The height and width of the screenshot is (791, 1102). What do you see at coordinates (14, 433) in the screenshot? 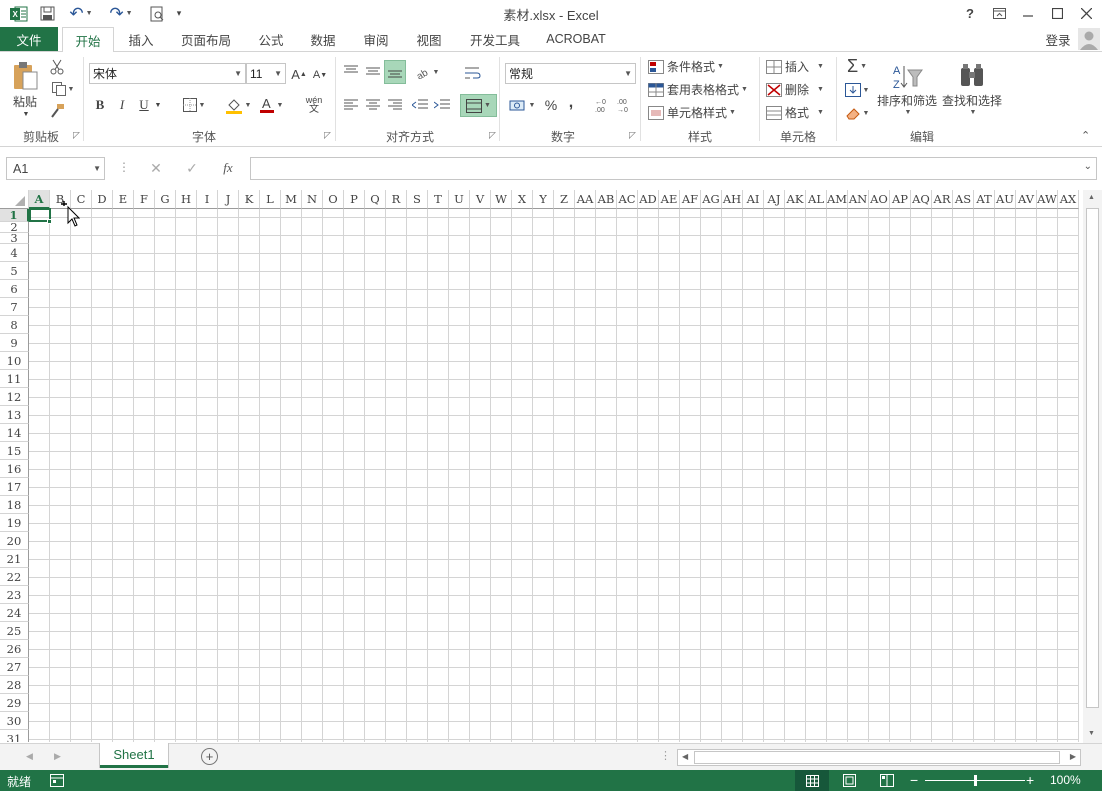
I see `row-header-14: 14` at bounding box center [14, 433].